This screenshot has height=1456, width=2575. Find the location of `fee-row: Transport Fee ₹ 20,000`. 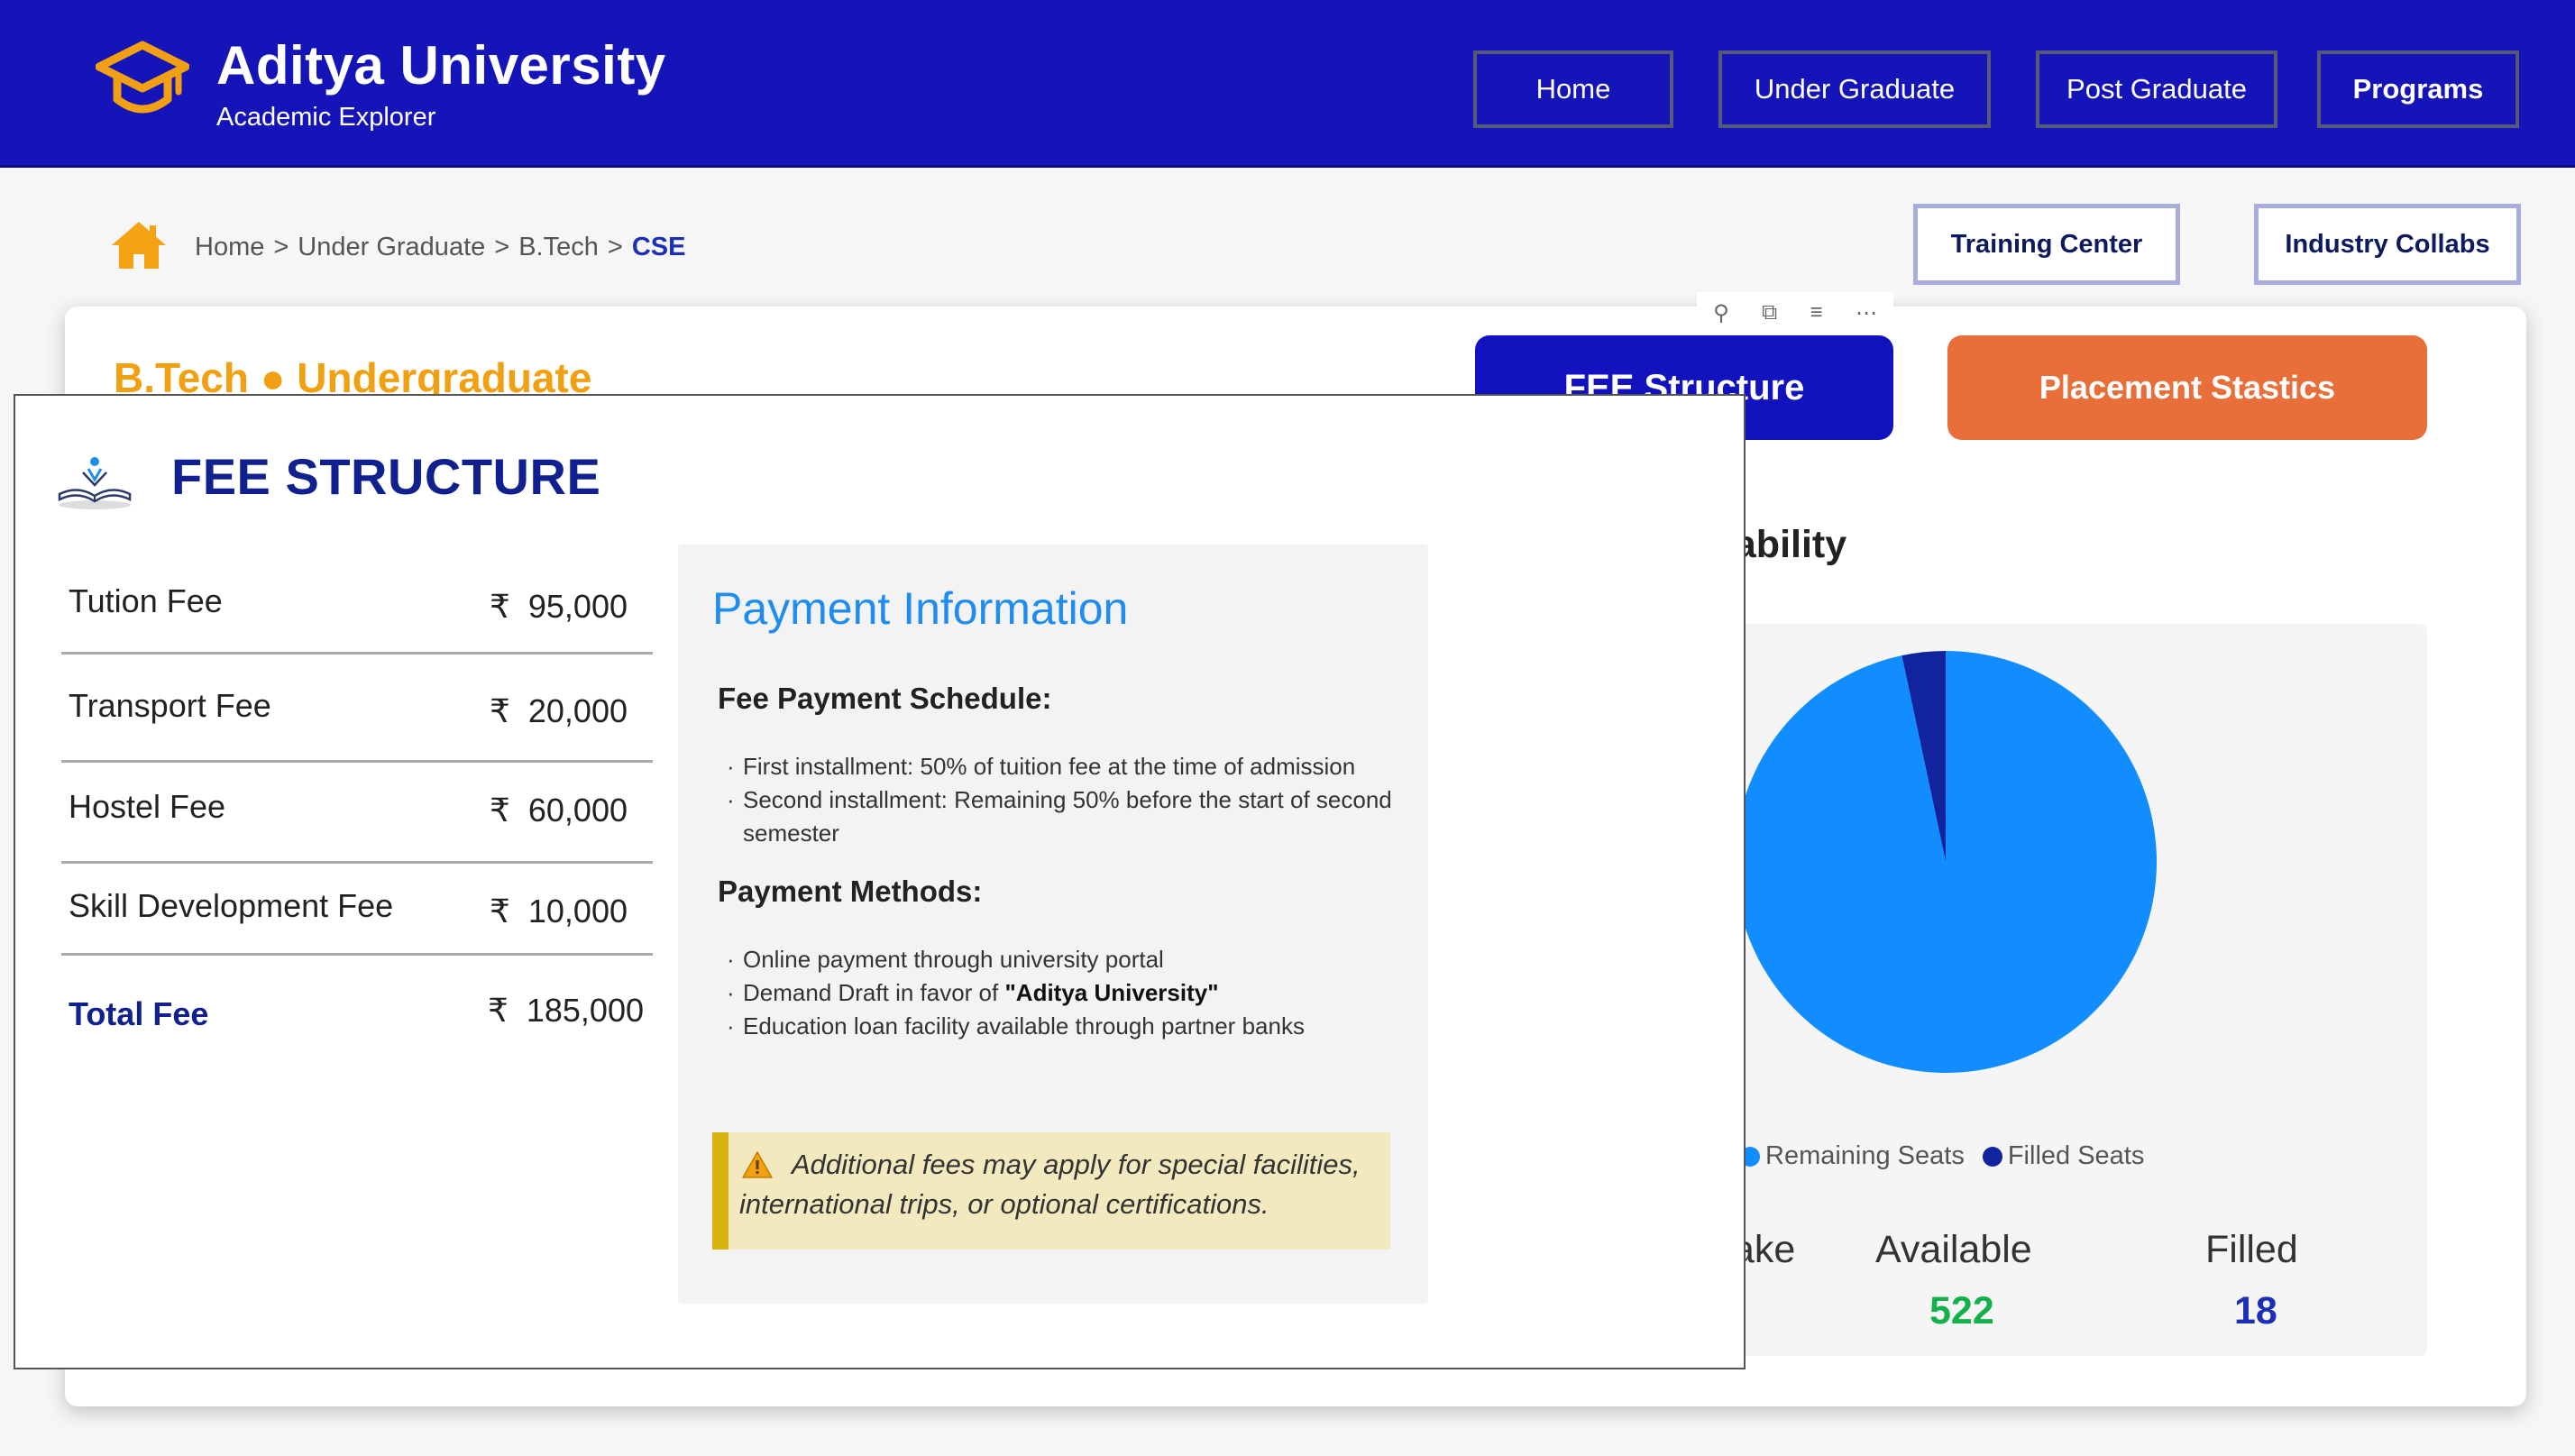

fee-row: Transport Fee ₹ 20,000 is located at coordinates (357, 709).